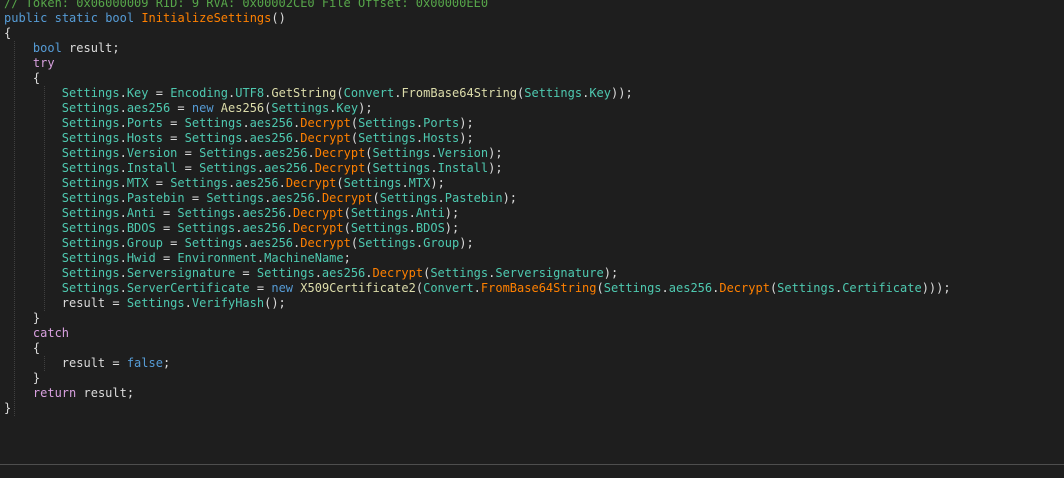 This screenshot has width=1064, height=478. Describe the element at coordinates (538, 288) in the screenshot. I see `code-token-method: FromBase64String` at that location.